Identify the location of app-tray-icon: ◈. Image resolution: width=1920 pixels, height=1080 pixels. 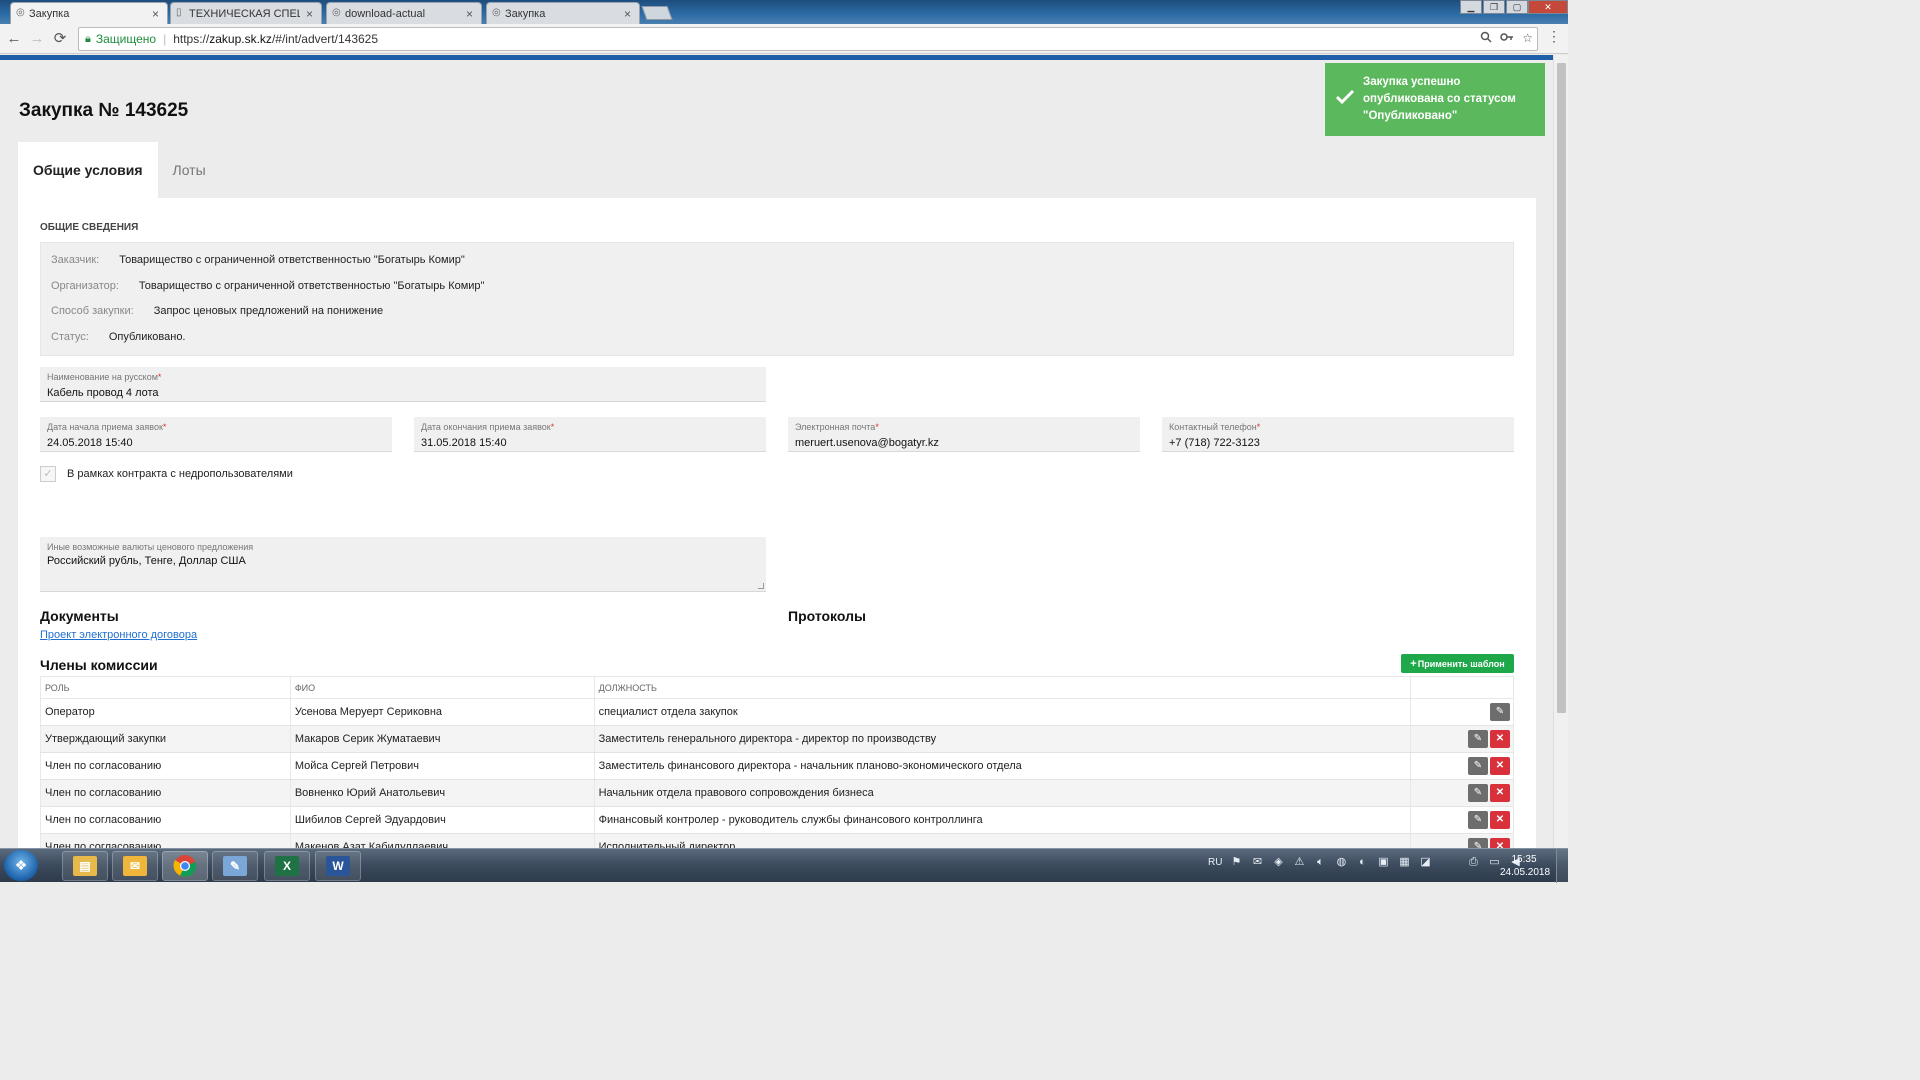
(1278, 862).